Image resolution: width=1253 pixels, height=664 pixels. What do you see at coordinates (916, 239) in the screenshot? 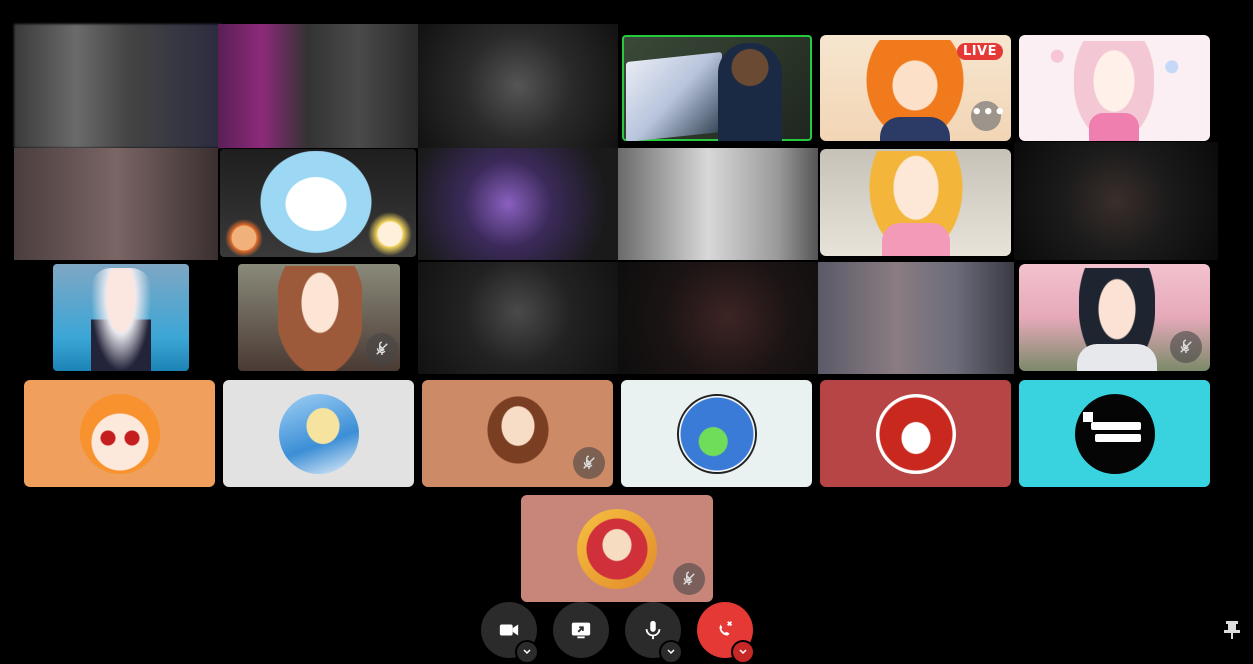
I see `pink-hoodie` at bounding box center [916, 239].